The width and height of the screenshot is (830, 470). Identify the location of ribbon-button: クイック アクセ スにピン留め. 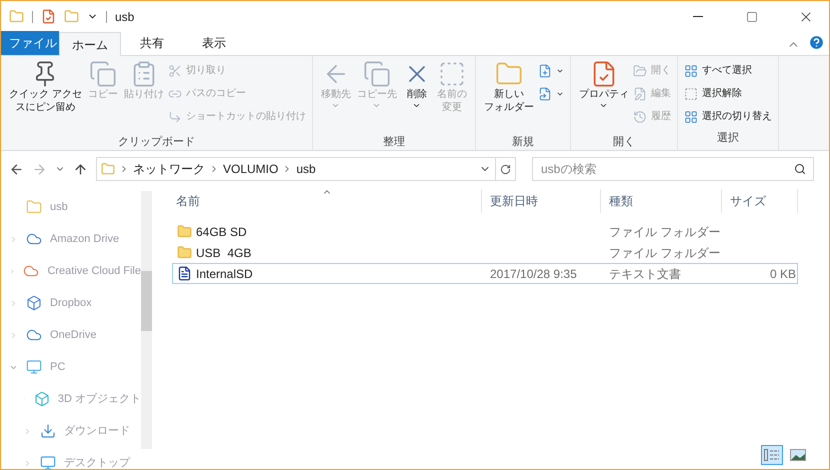
(45, 95).